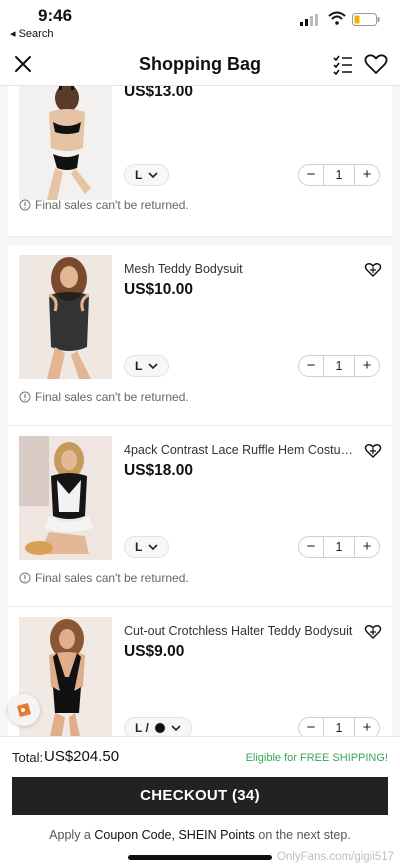 Image resolution: width=400 pixels, height=866 pixels. Describe the element at coordinates (239, 450) in the screenshot. I see `product-name: 4pack Contrast Lace Ruffle Hem Costume` at that location.